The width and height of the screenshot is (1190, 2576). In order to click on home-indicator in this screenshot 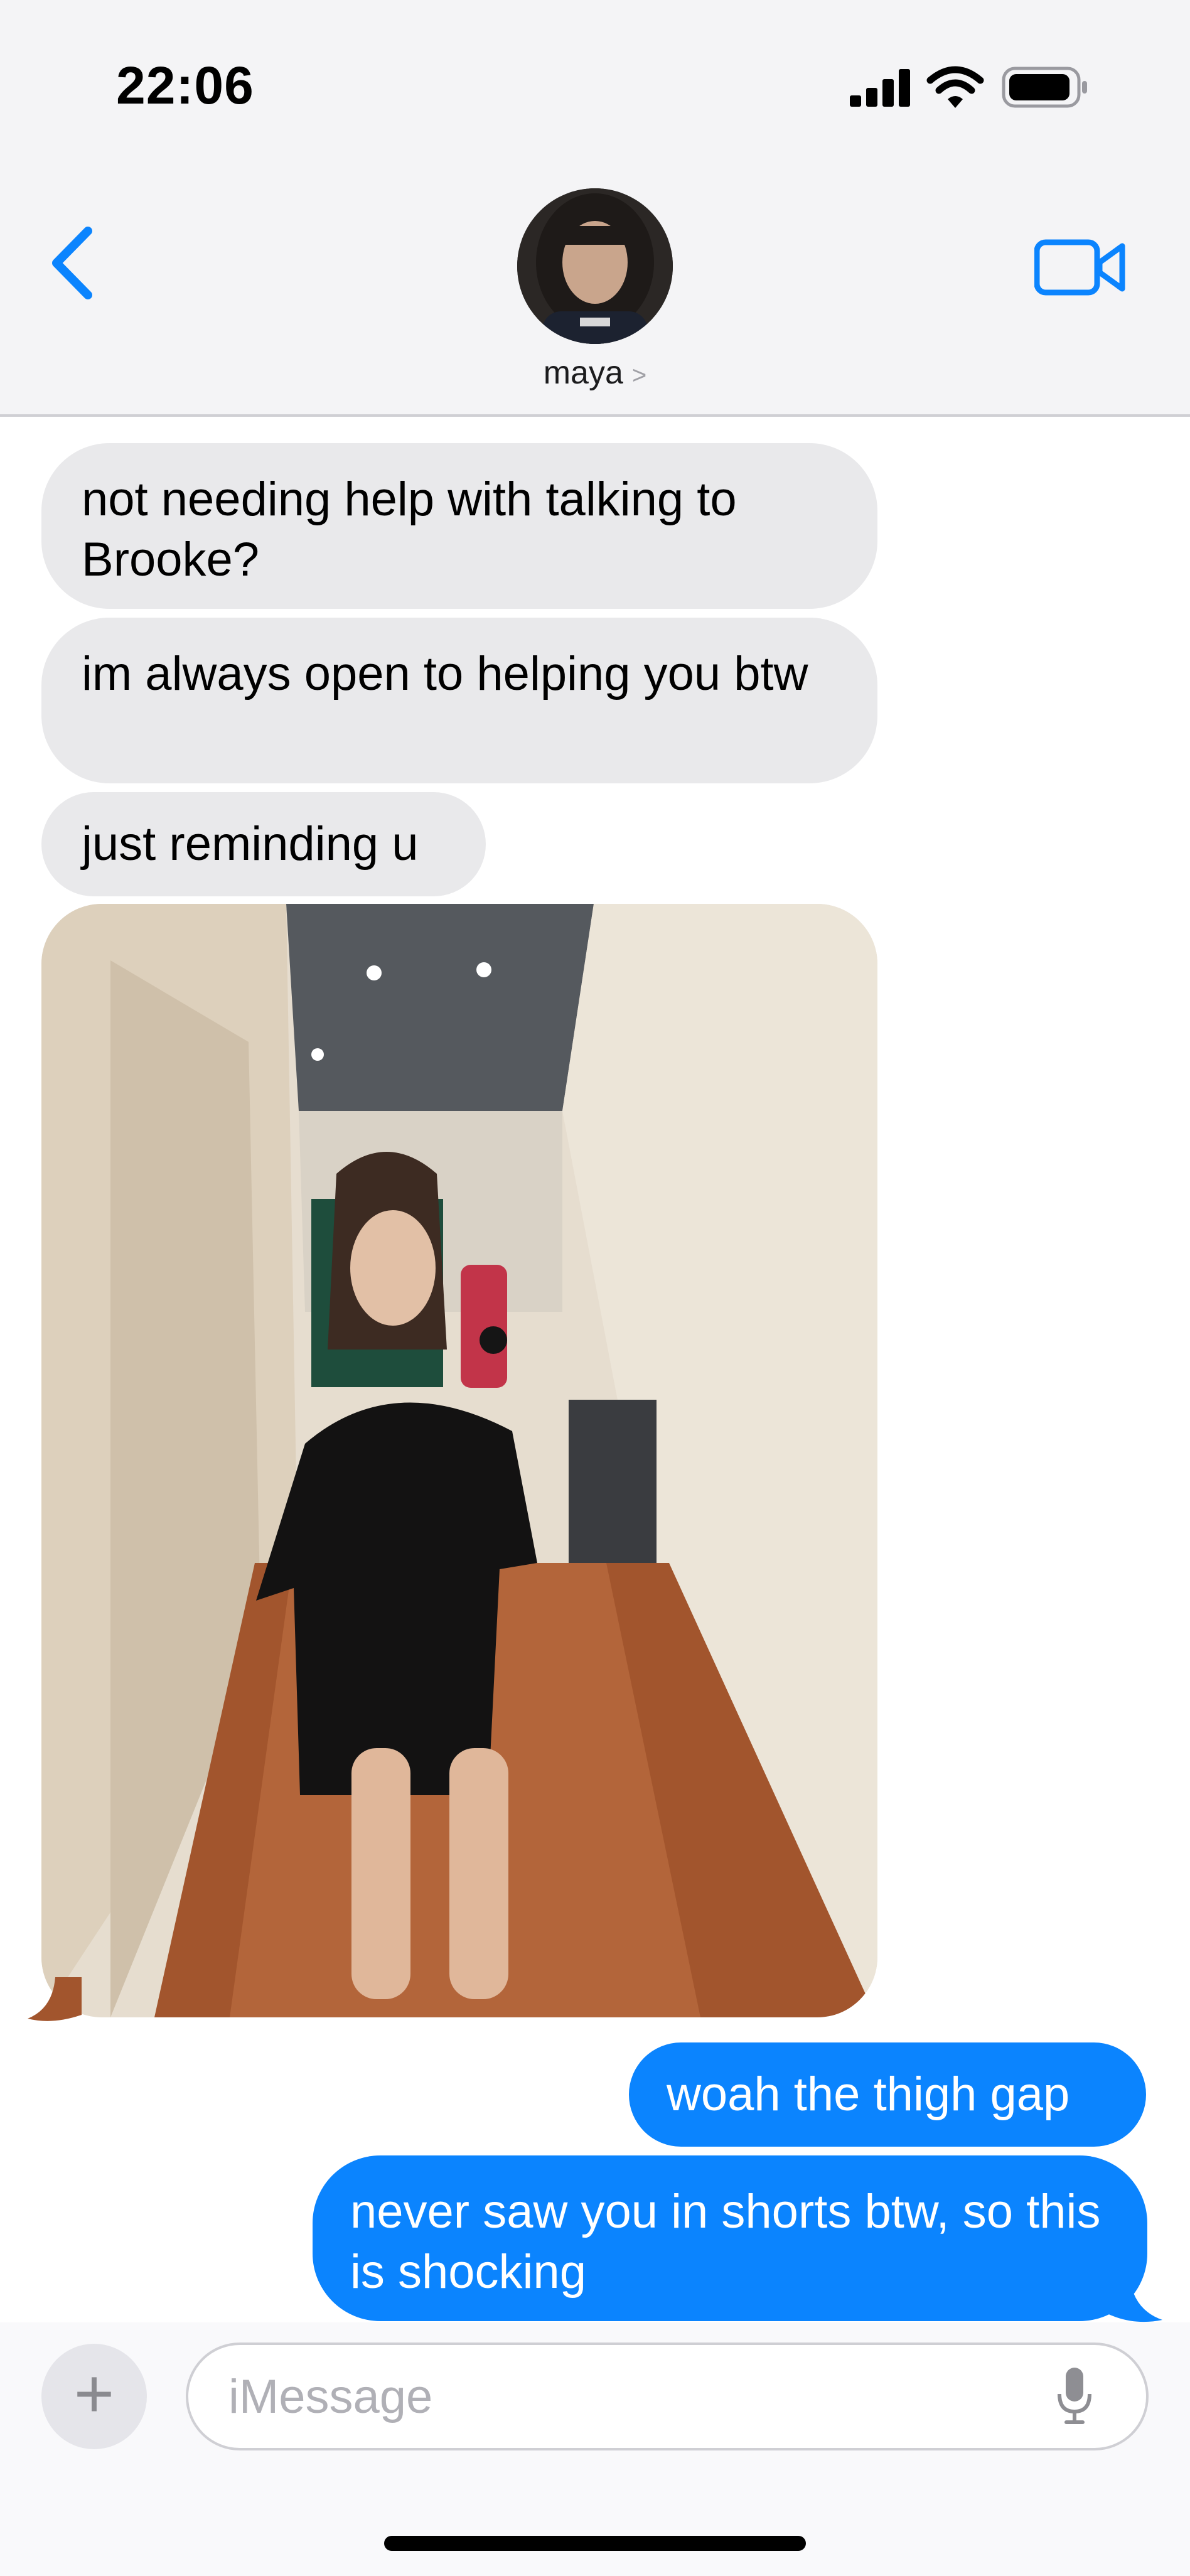, I will do `click(595, 2543)`.